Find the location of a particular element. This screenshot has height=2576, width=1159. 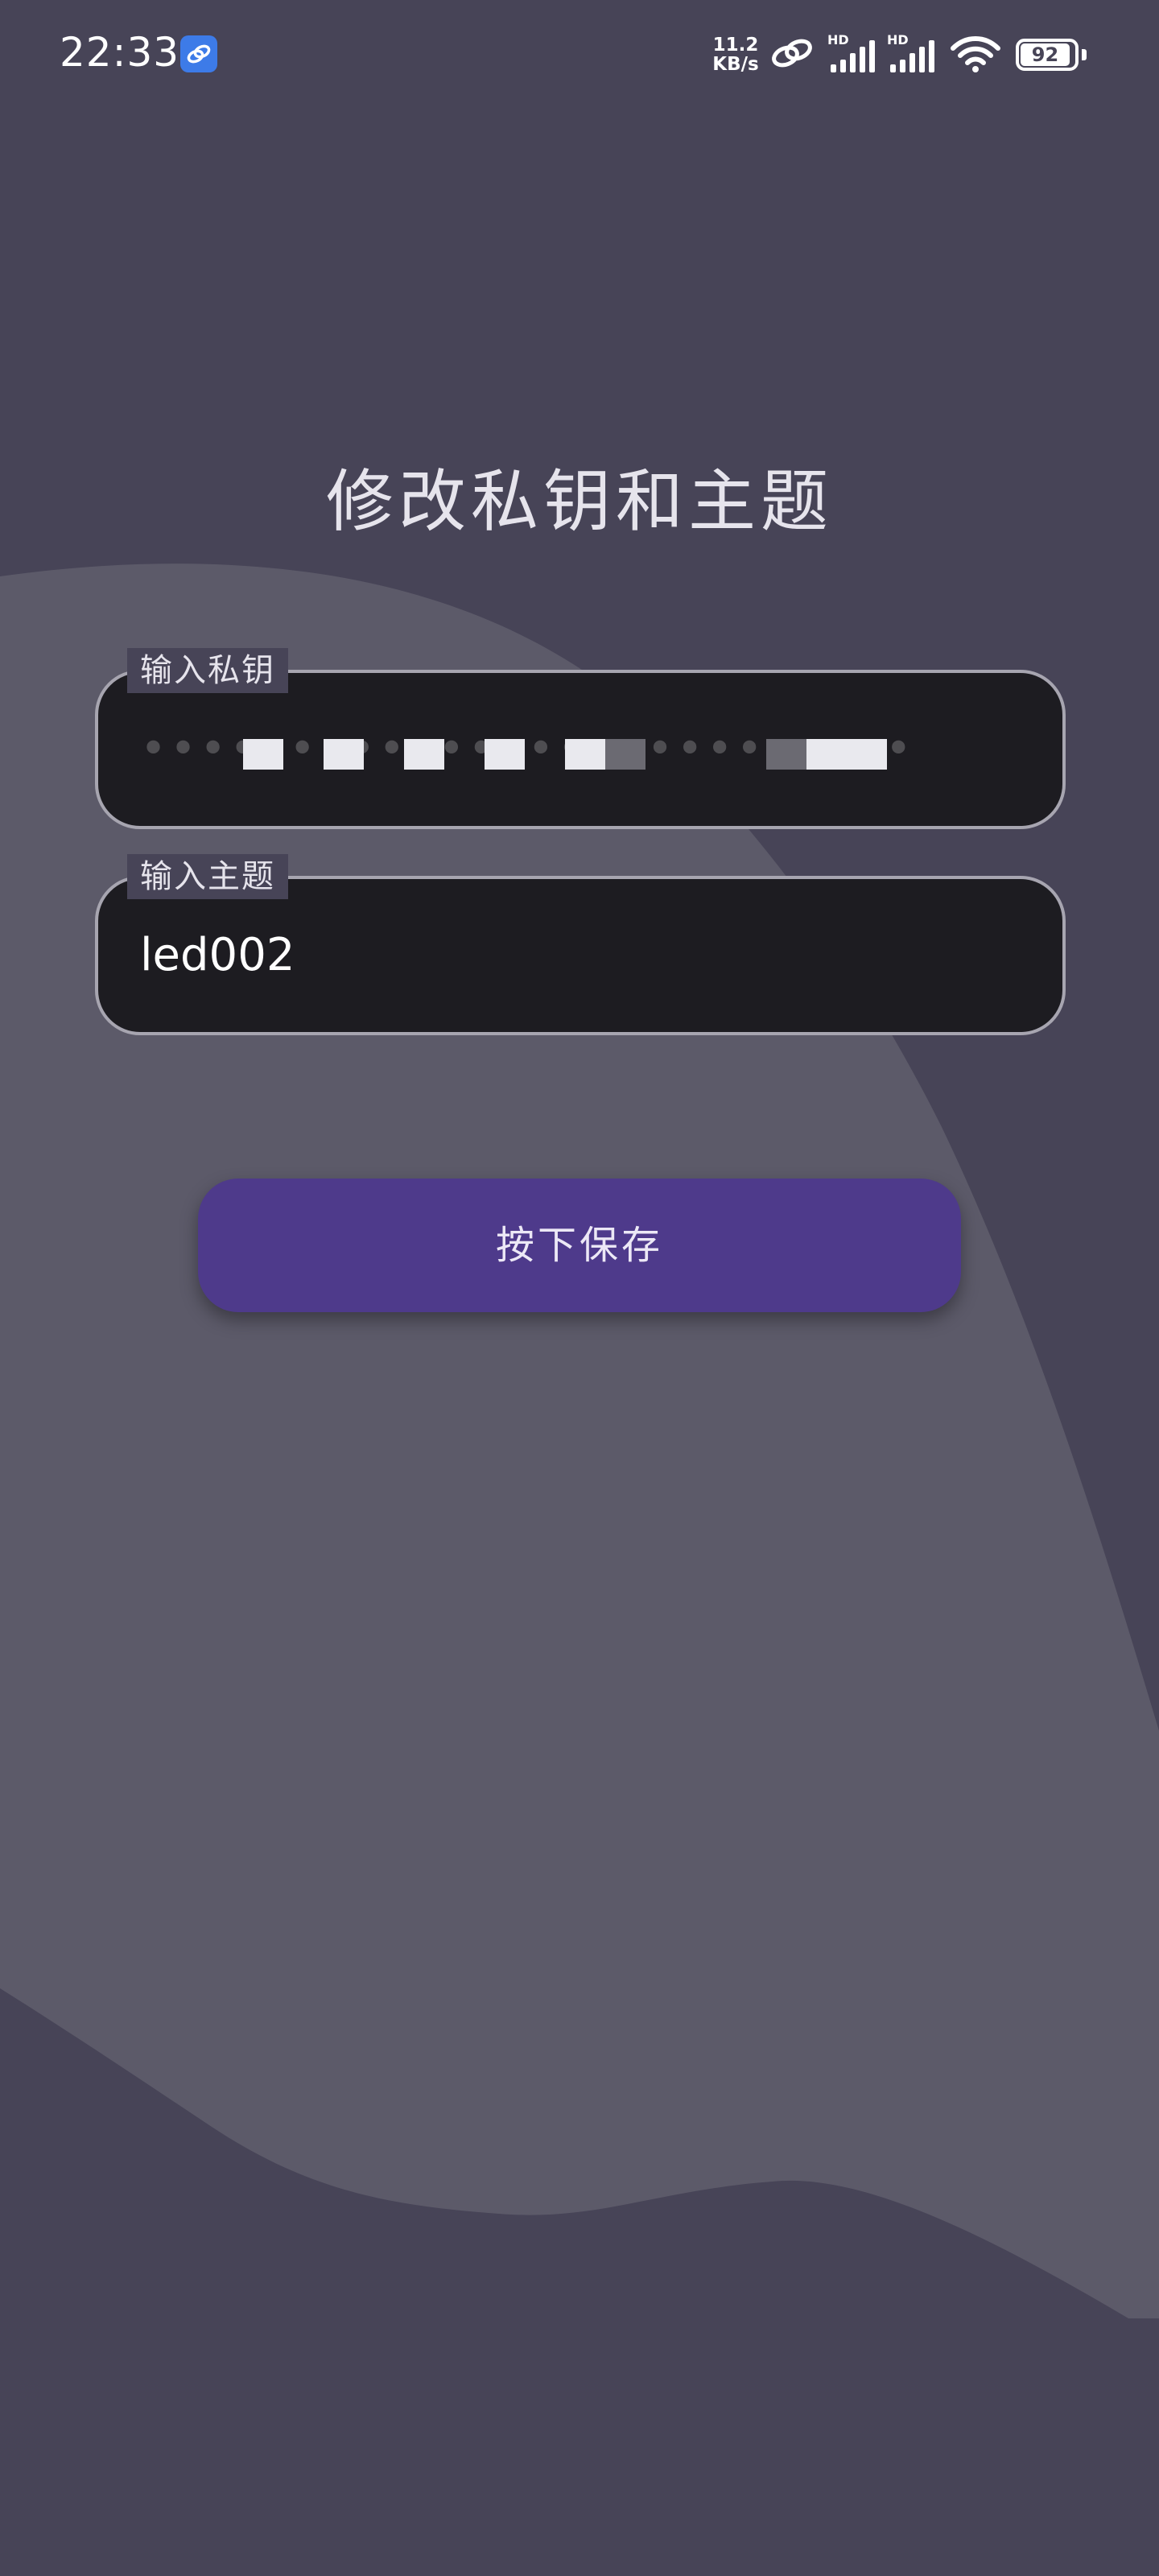

network-speed: 11.2 KB/s is located at coordinates (735, 54).